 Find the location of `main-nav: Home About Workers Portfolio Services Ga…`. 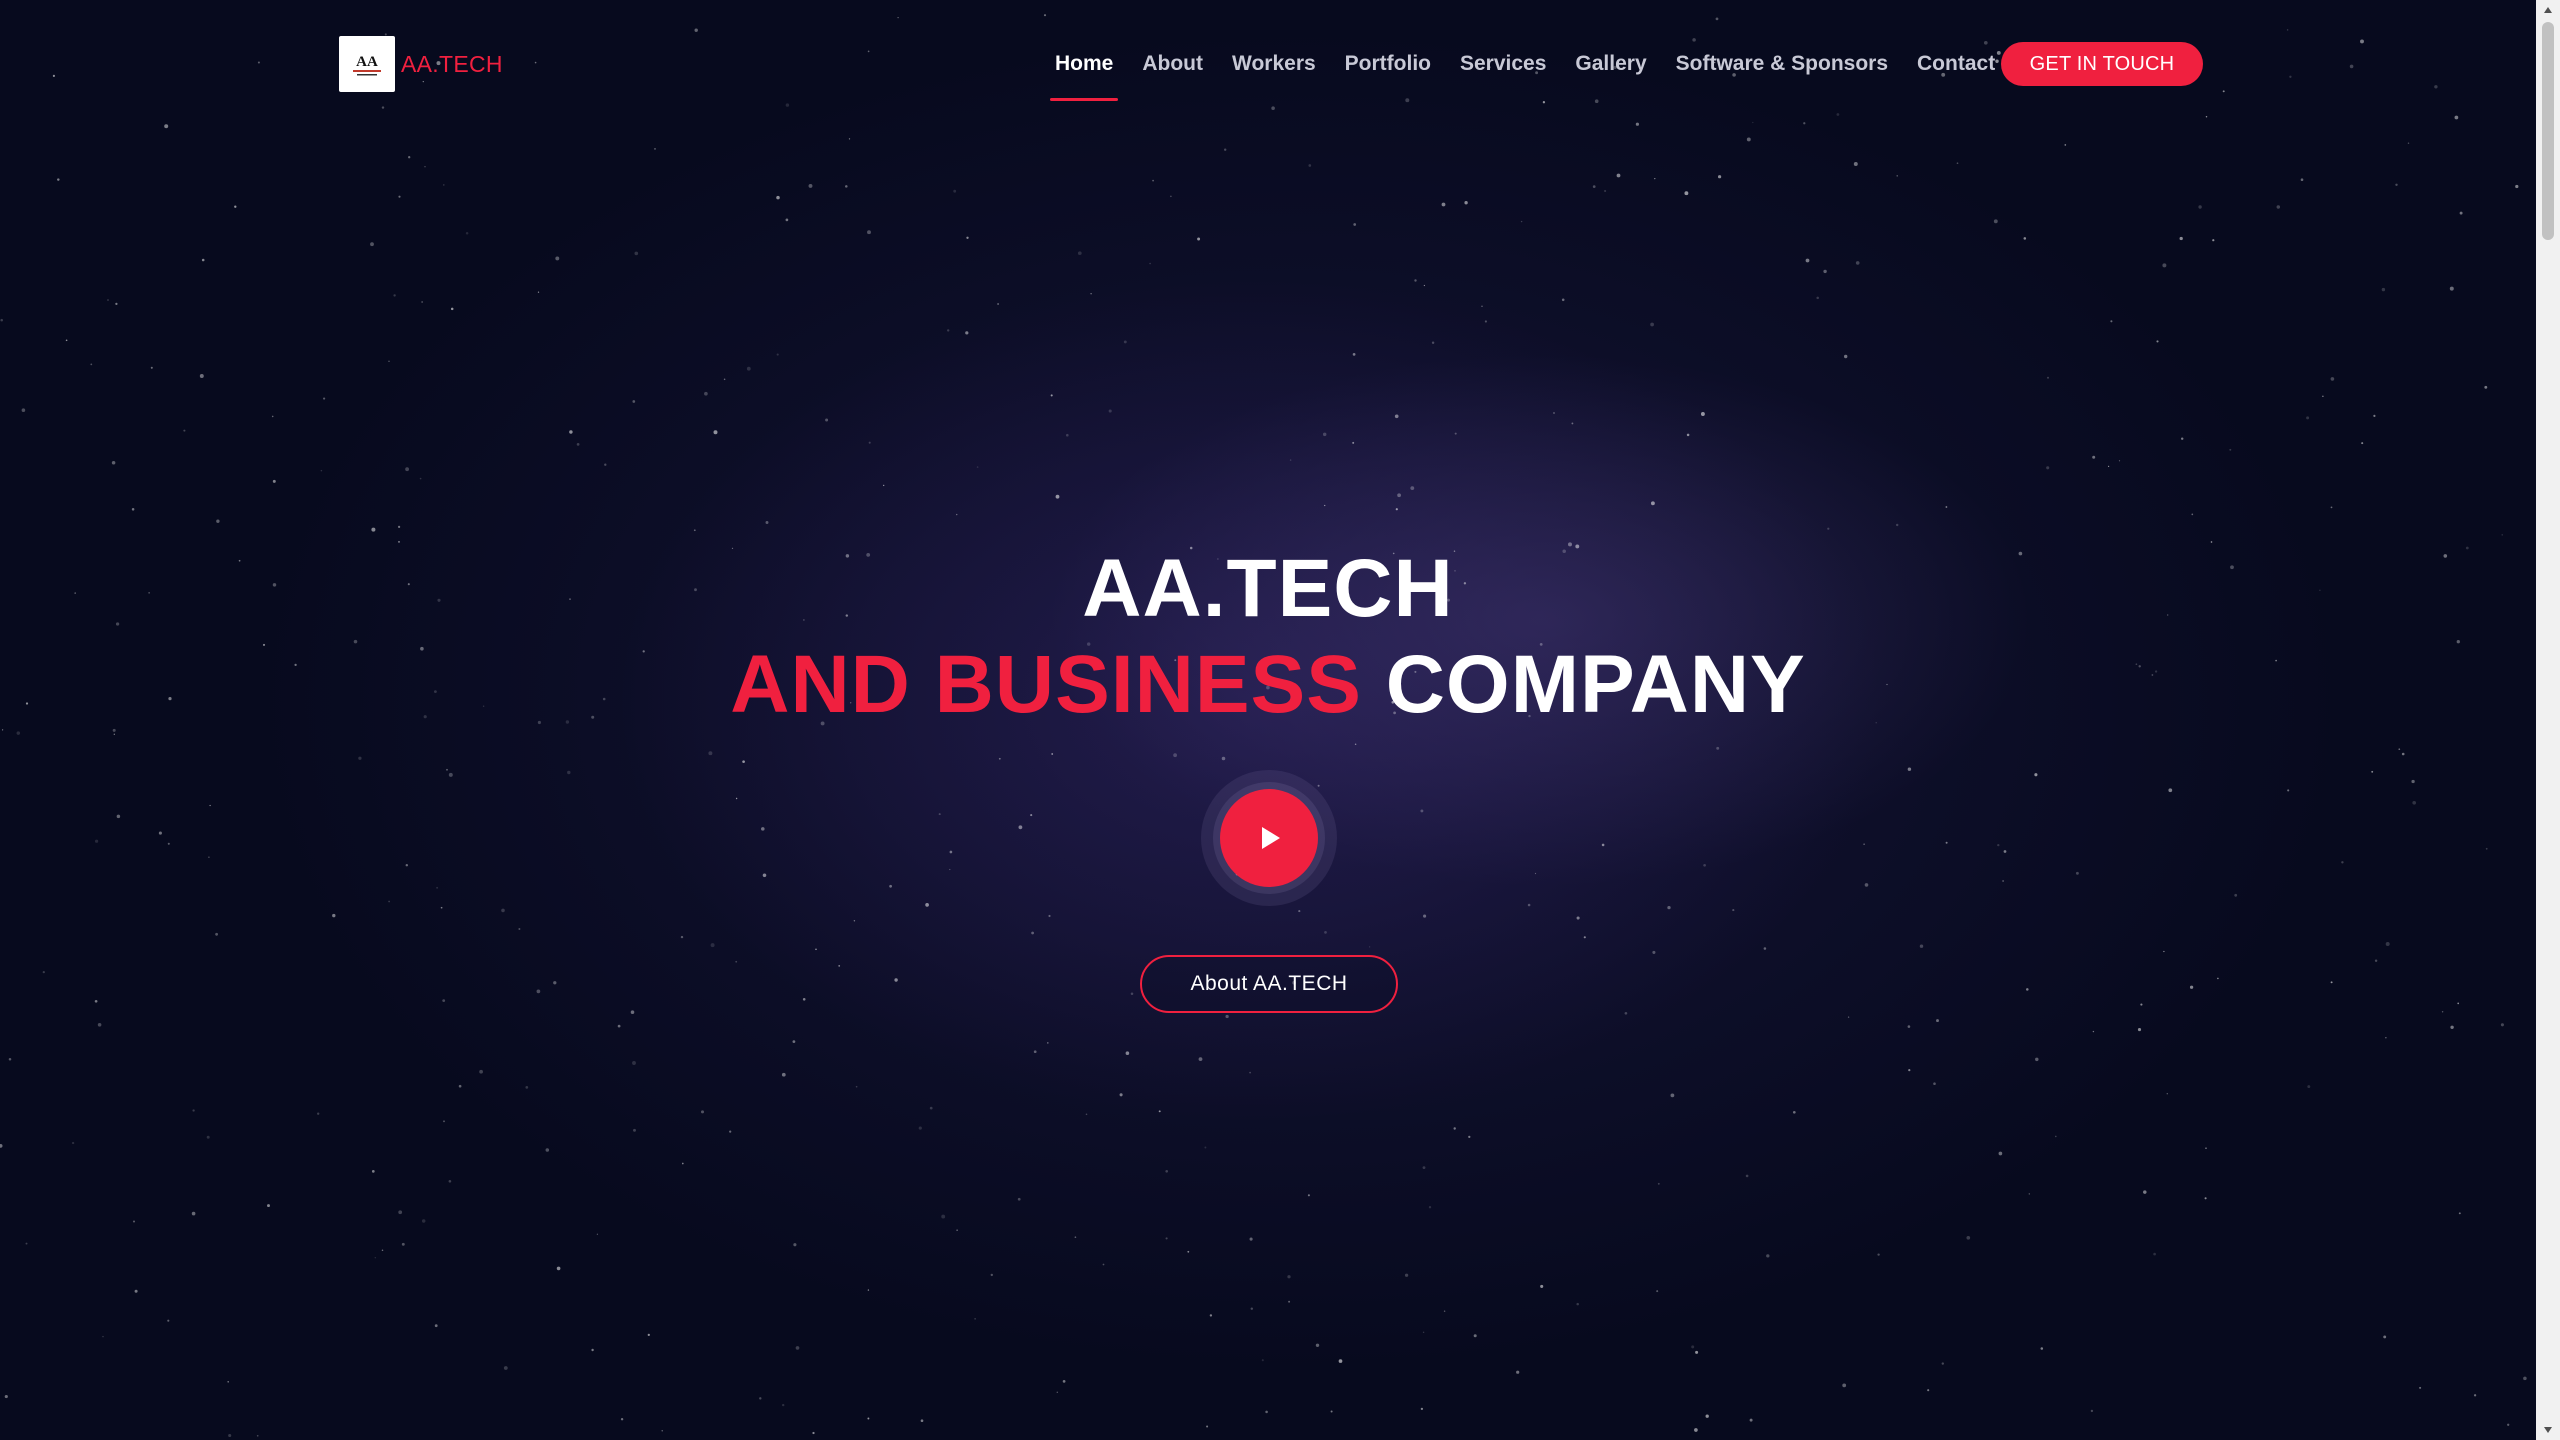

main-nav: Home About Workers Portfolio Services Ga… is located at coordinates (1536, 74).